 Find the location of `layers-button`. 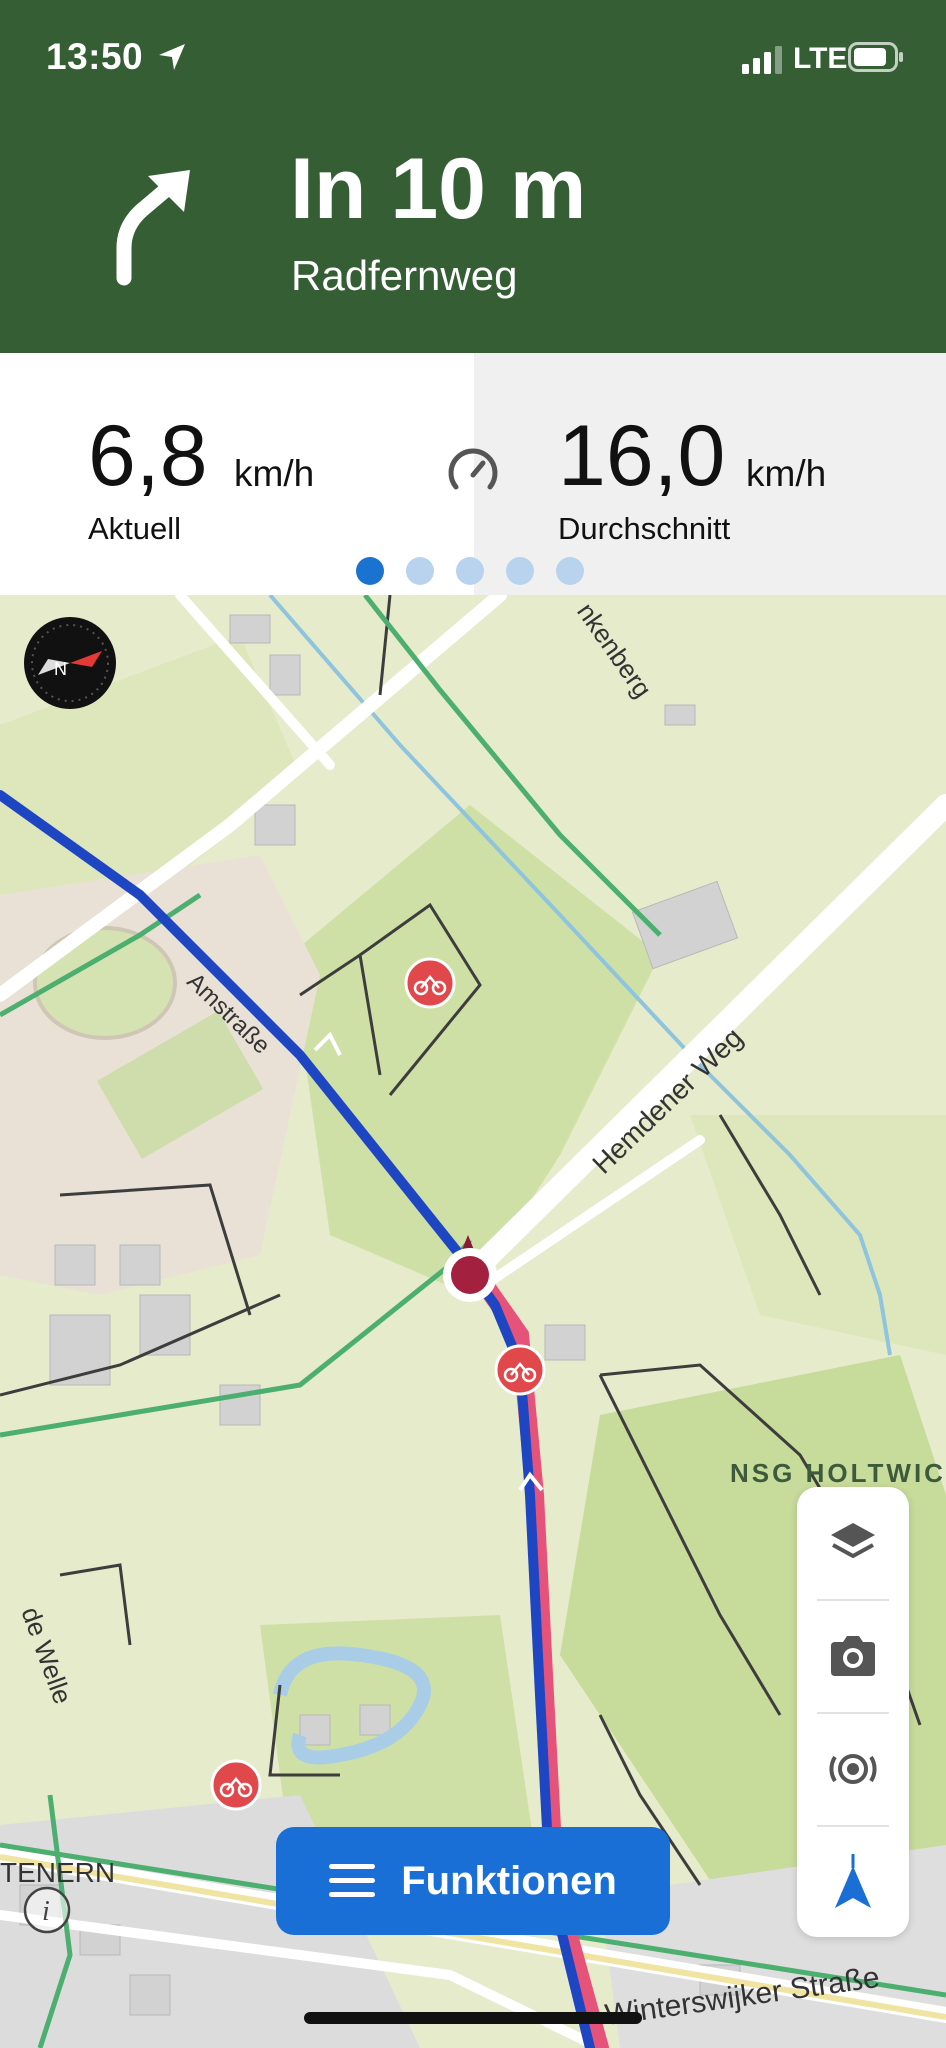

layers-button is located at coordinates (853, 1543).